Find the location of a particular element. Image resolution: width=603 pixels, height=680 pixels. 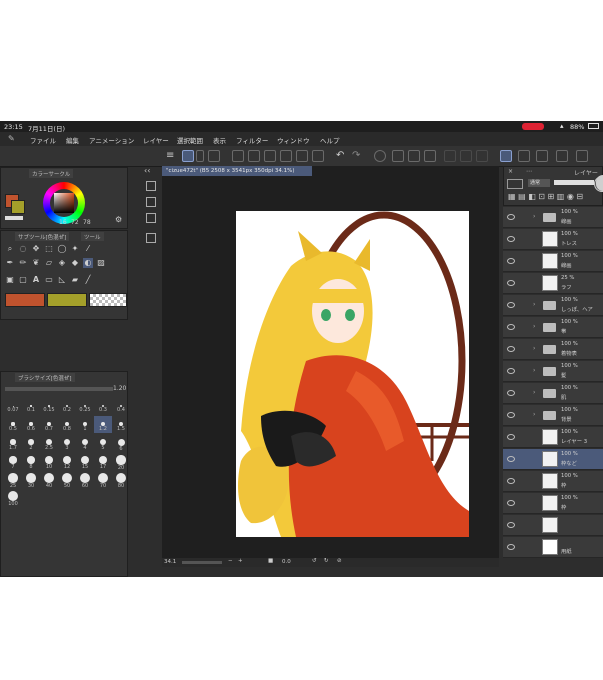

layer-panel-more-icon: ⋯ is located at coordinates (529, 171).